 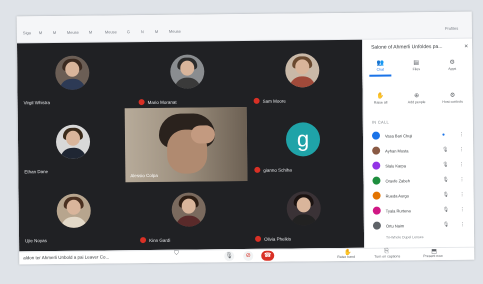 I want to click on participant-tile: Olivia Phelkis, so click(x=306, y=213).